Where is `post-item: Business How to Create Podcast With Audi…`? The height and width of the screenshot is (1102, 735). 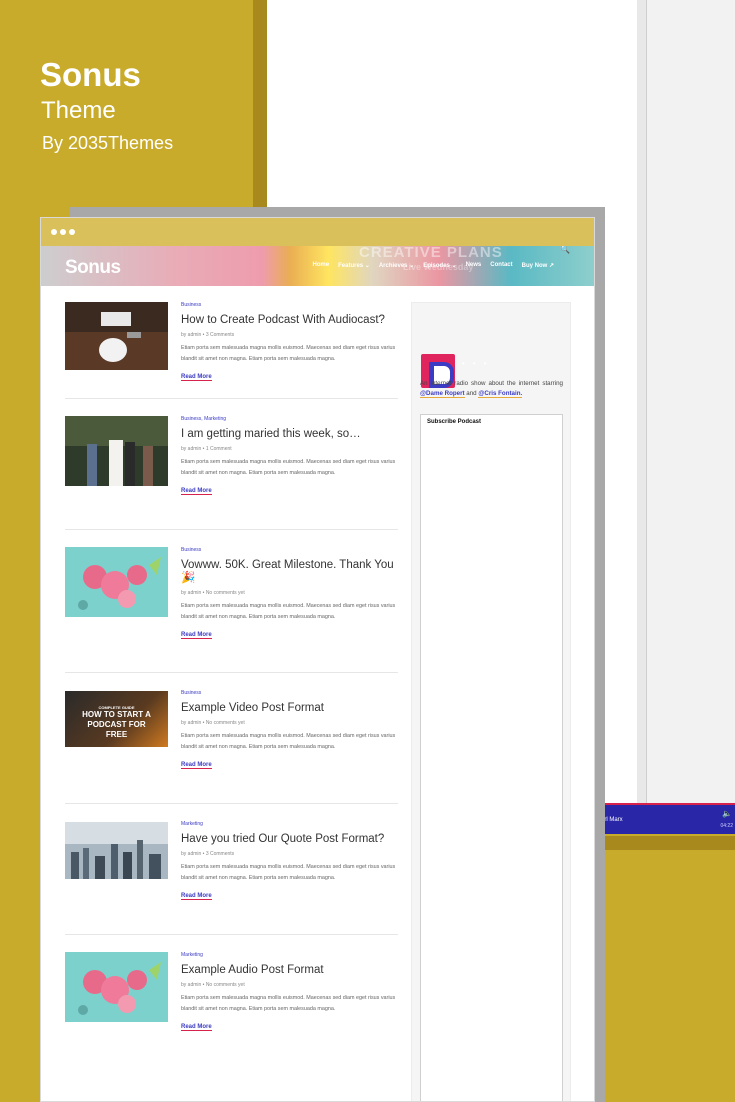
post-item: Business How to Create Podcast With Audi… is located at coordinates (231, 350).